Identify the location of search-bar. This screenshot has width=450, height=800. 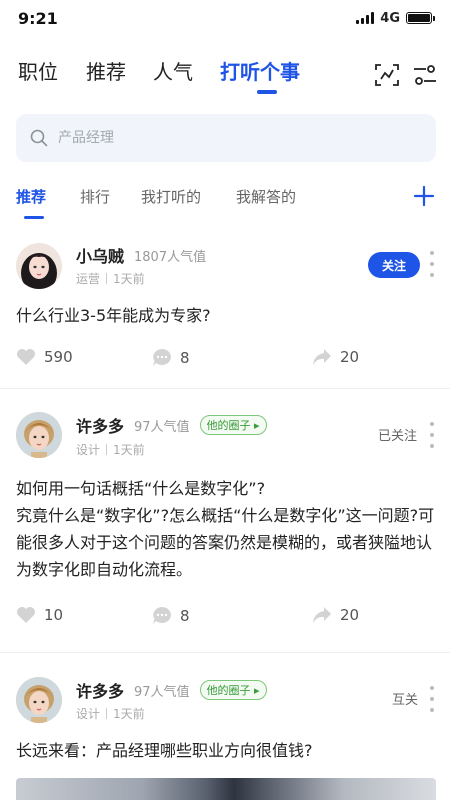
(226, 138).